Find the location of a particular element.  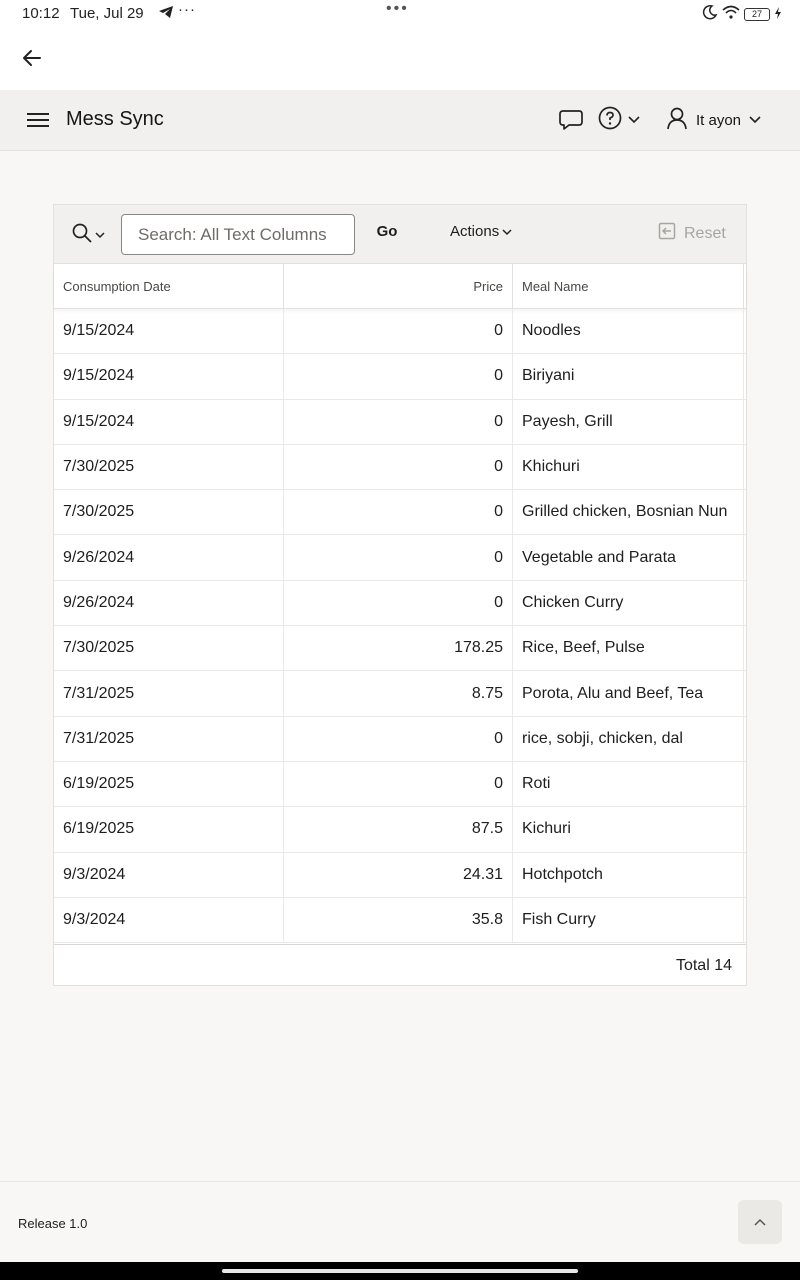

reset-button: Reset is located at coordinates (692, 233).